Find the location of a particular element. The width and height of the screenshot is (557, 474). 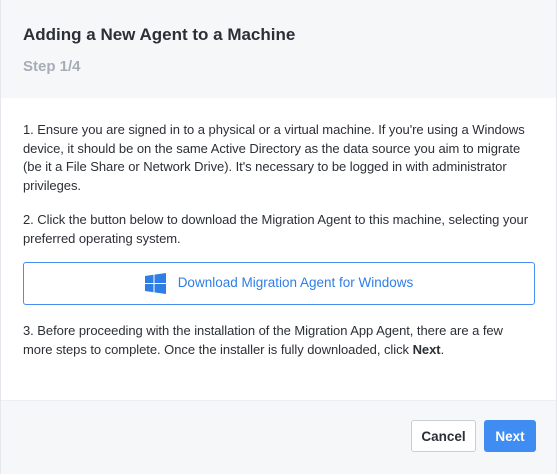

next-emphasis: Next is located at coordinates (426, 349).